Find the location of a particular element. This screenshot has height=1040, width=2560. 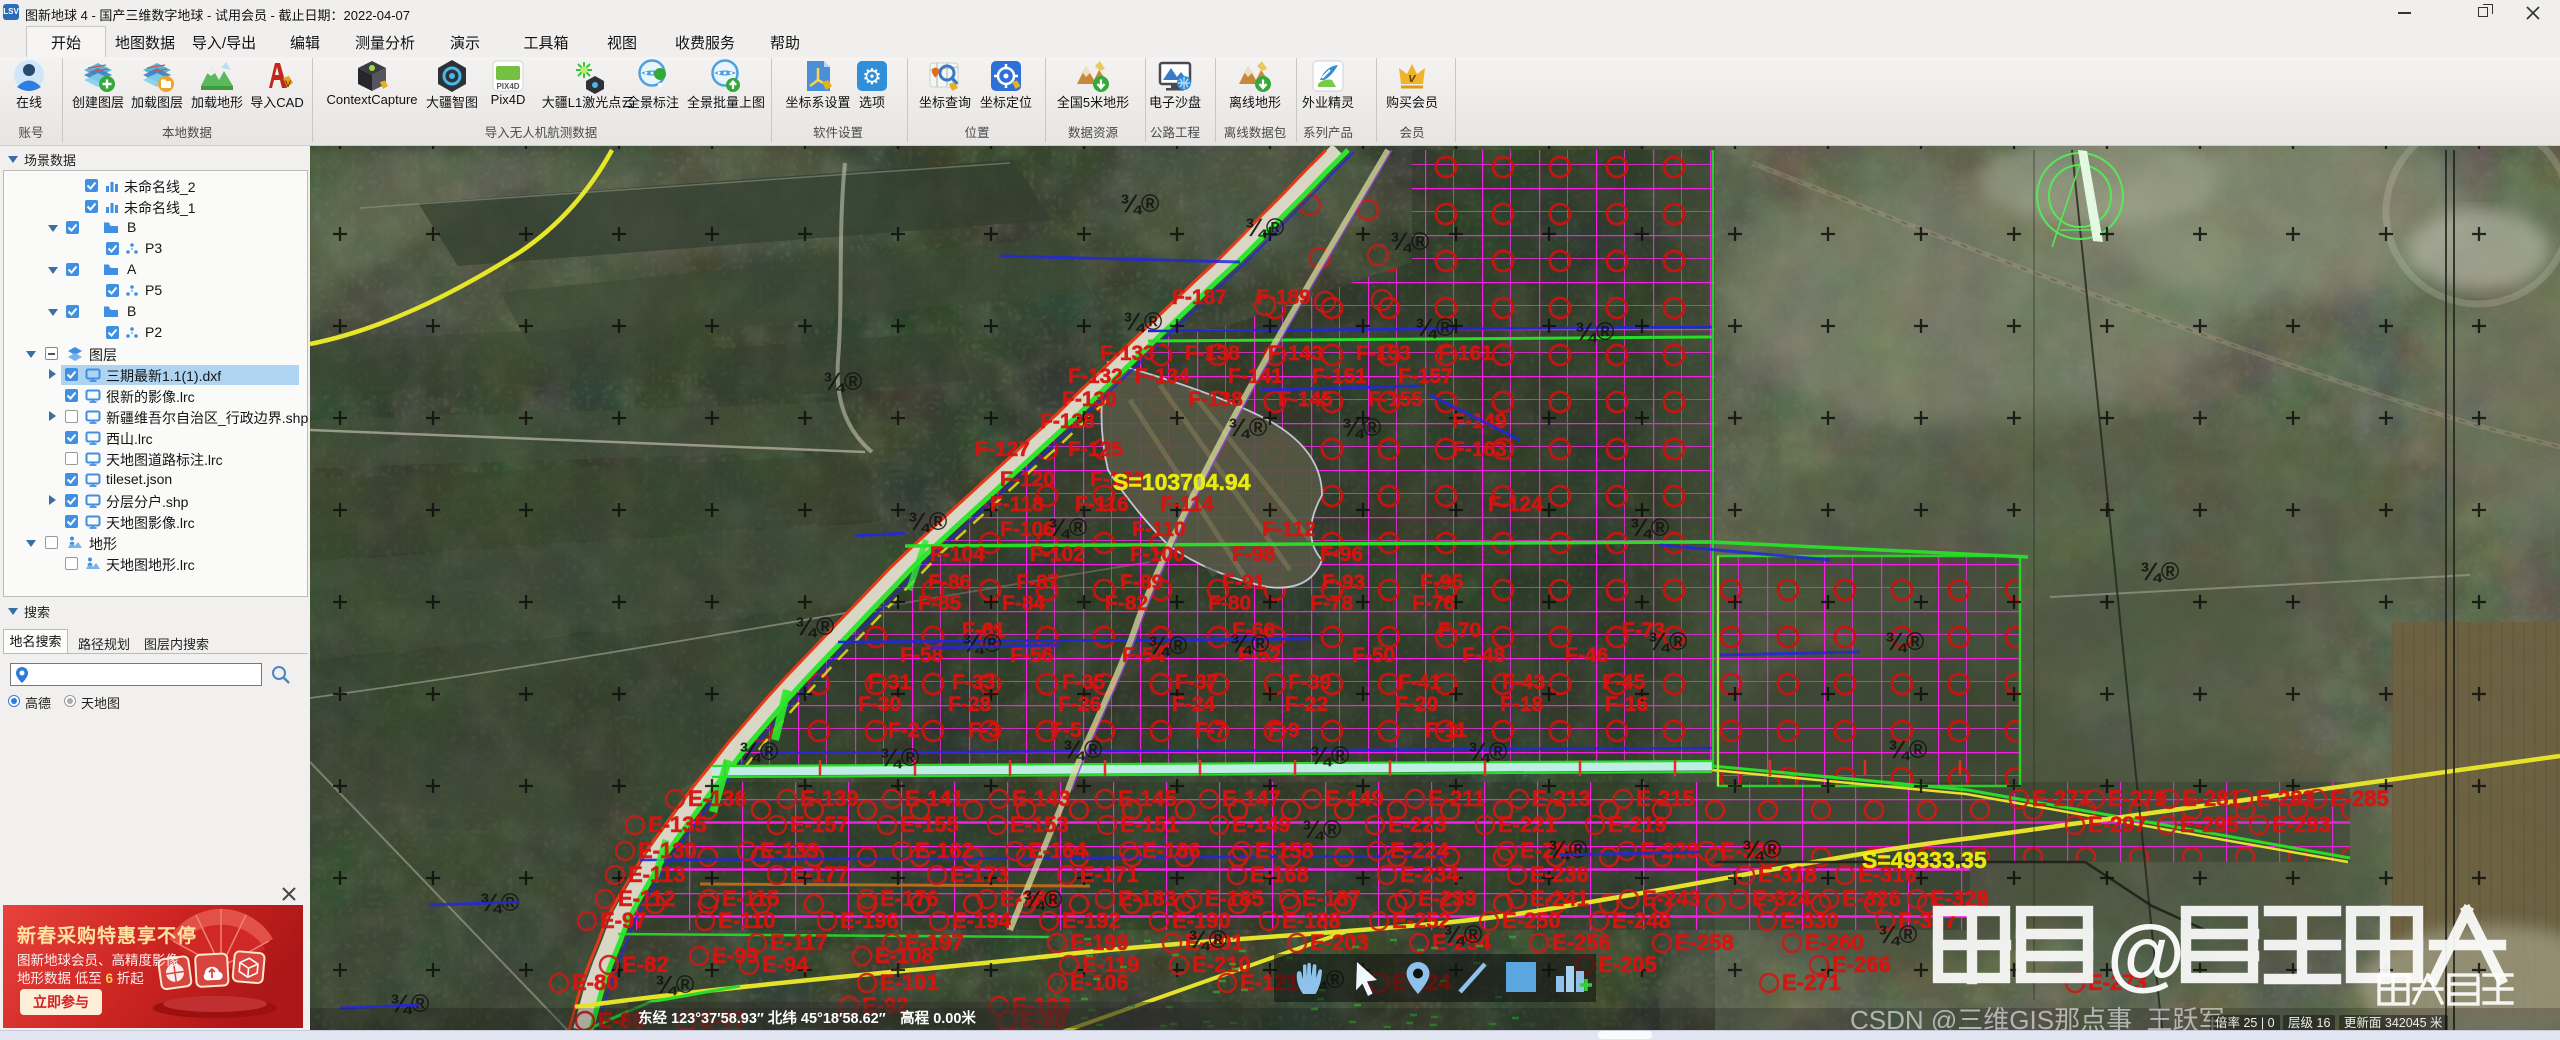

svg-text: E-279 is located at coordinates (2137, 798).